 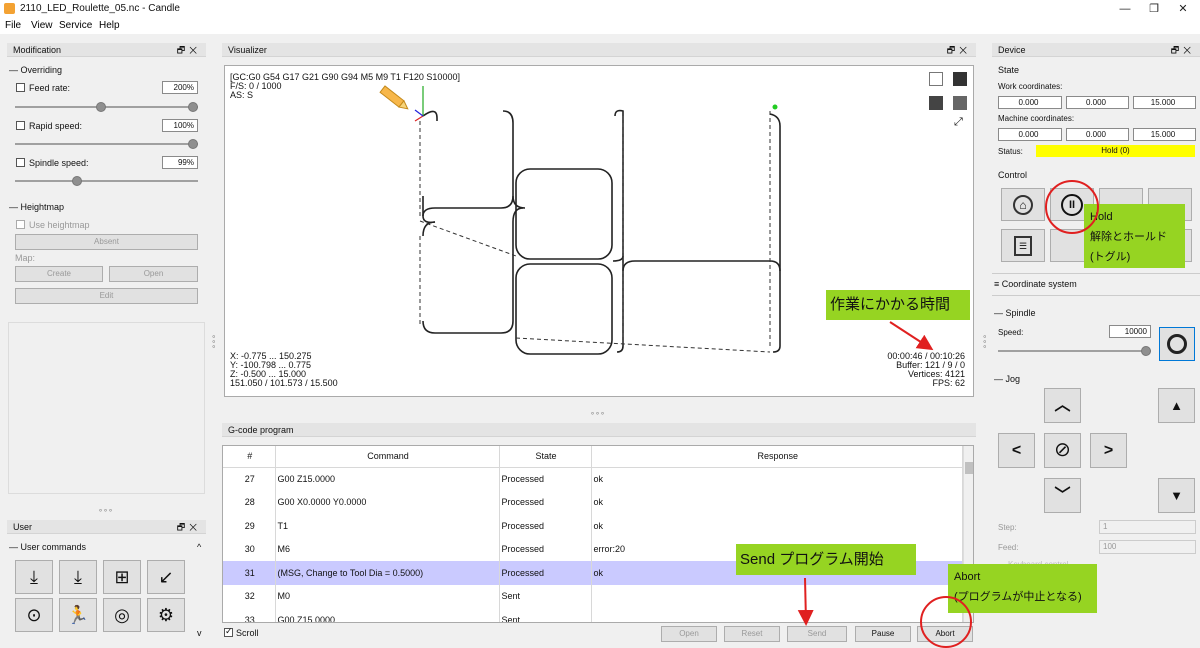 I want to click on modification-title: Modification, so click(x=37, y=50).